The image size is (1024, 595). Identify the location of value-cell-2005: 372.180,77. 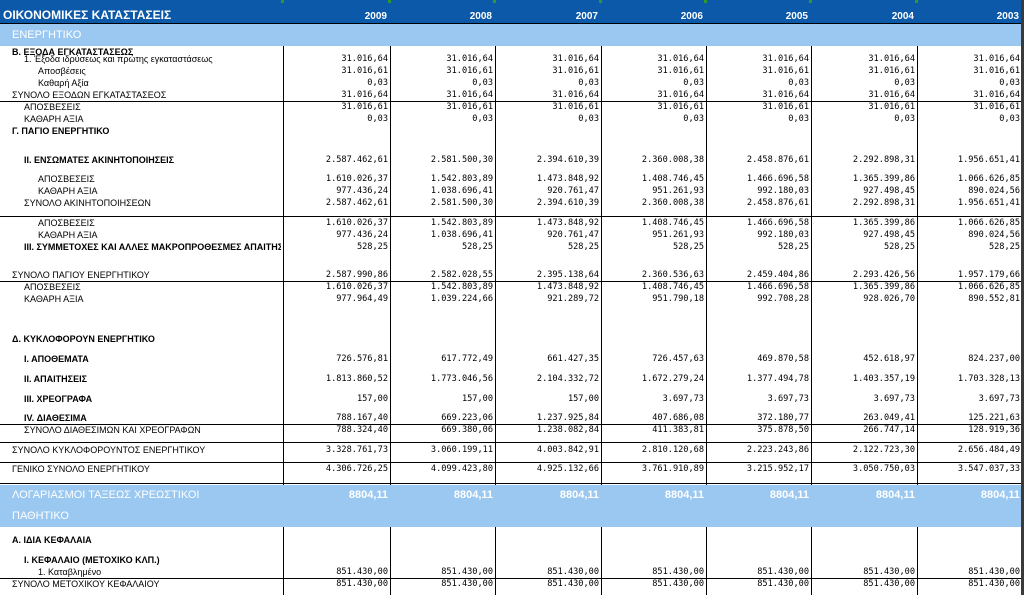
(783, 418).